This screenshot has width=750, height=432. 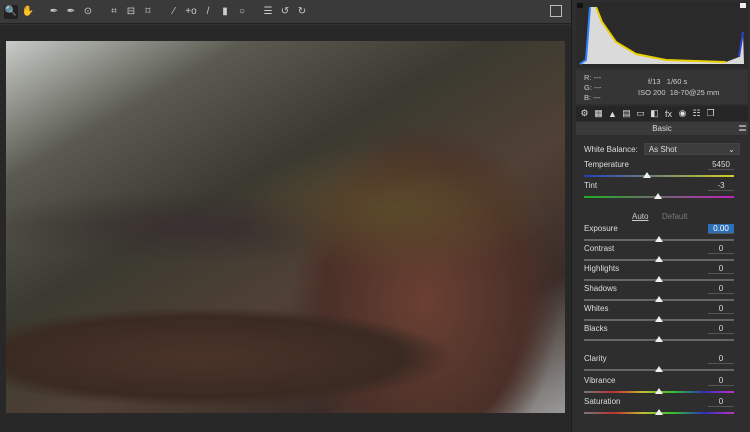 What do you see at coordinates (659, 369) in the screenshot?
I see `clarity-slider-thumb` at bounding box center [659, 369].